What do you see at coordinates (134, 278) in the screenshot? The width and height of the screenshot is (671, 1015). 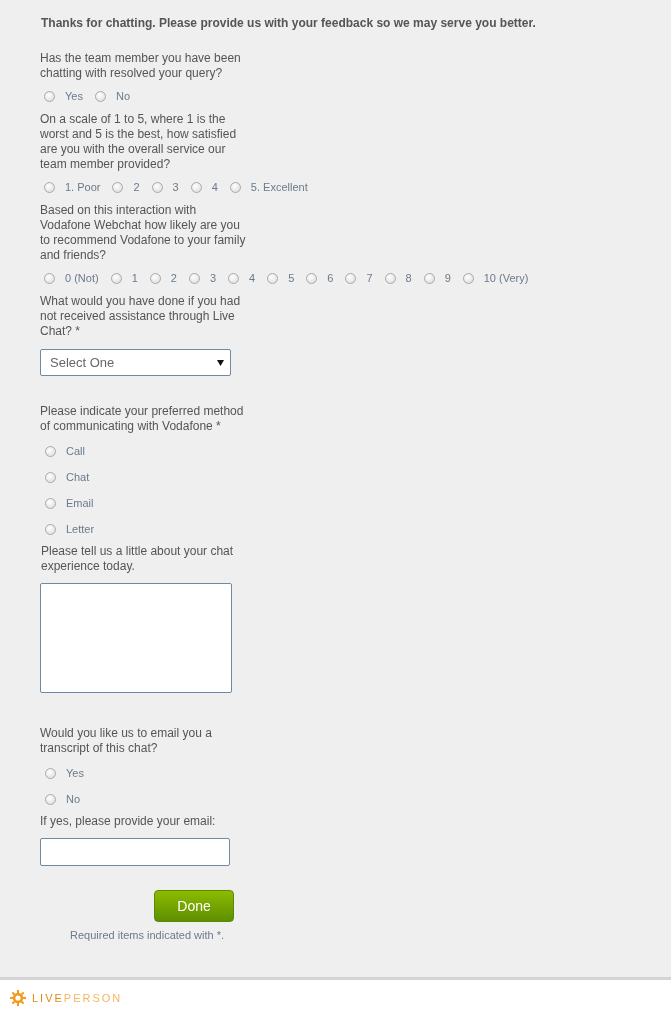 I see `option-label: 1` at bounding box center [134, 278].